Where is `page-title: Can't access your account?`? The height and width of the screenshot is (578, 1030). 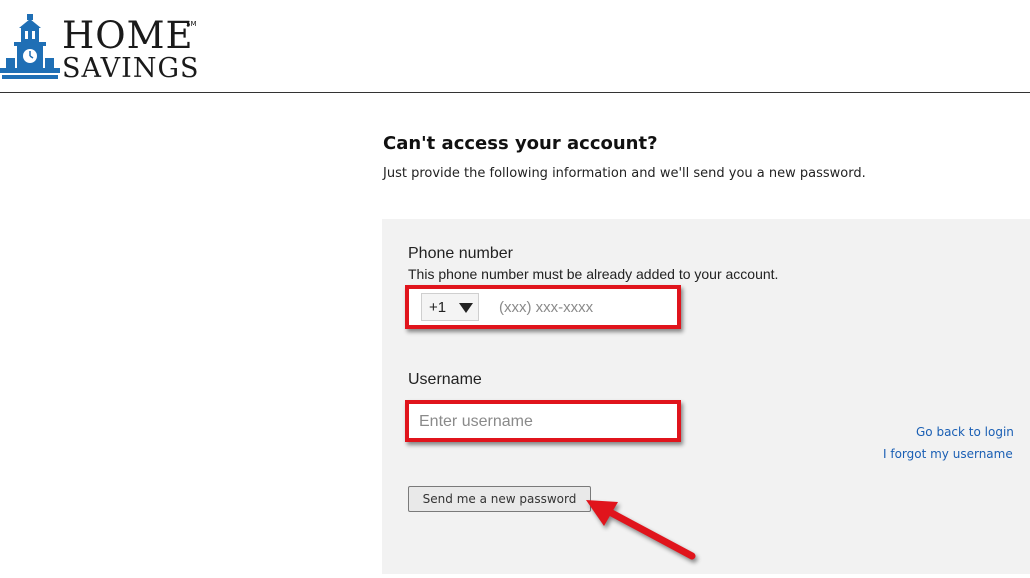 page-title: Can't access your account? is located at coordinates (520, 143).